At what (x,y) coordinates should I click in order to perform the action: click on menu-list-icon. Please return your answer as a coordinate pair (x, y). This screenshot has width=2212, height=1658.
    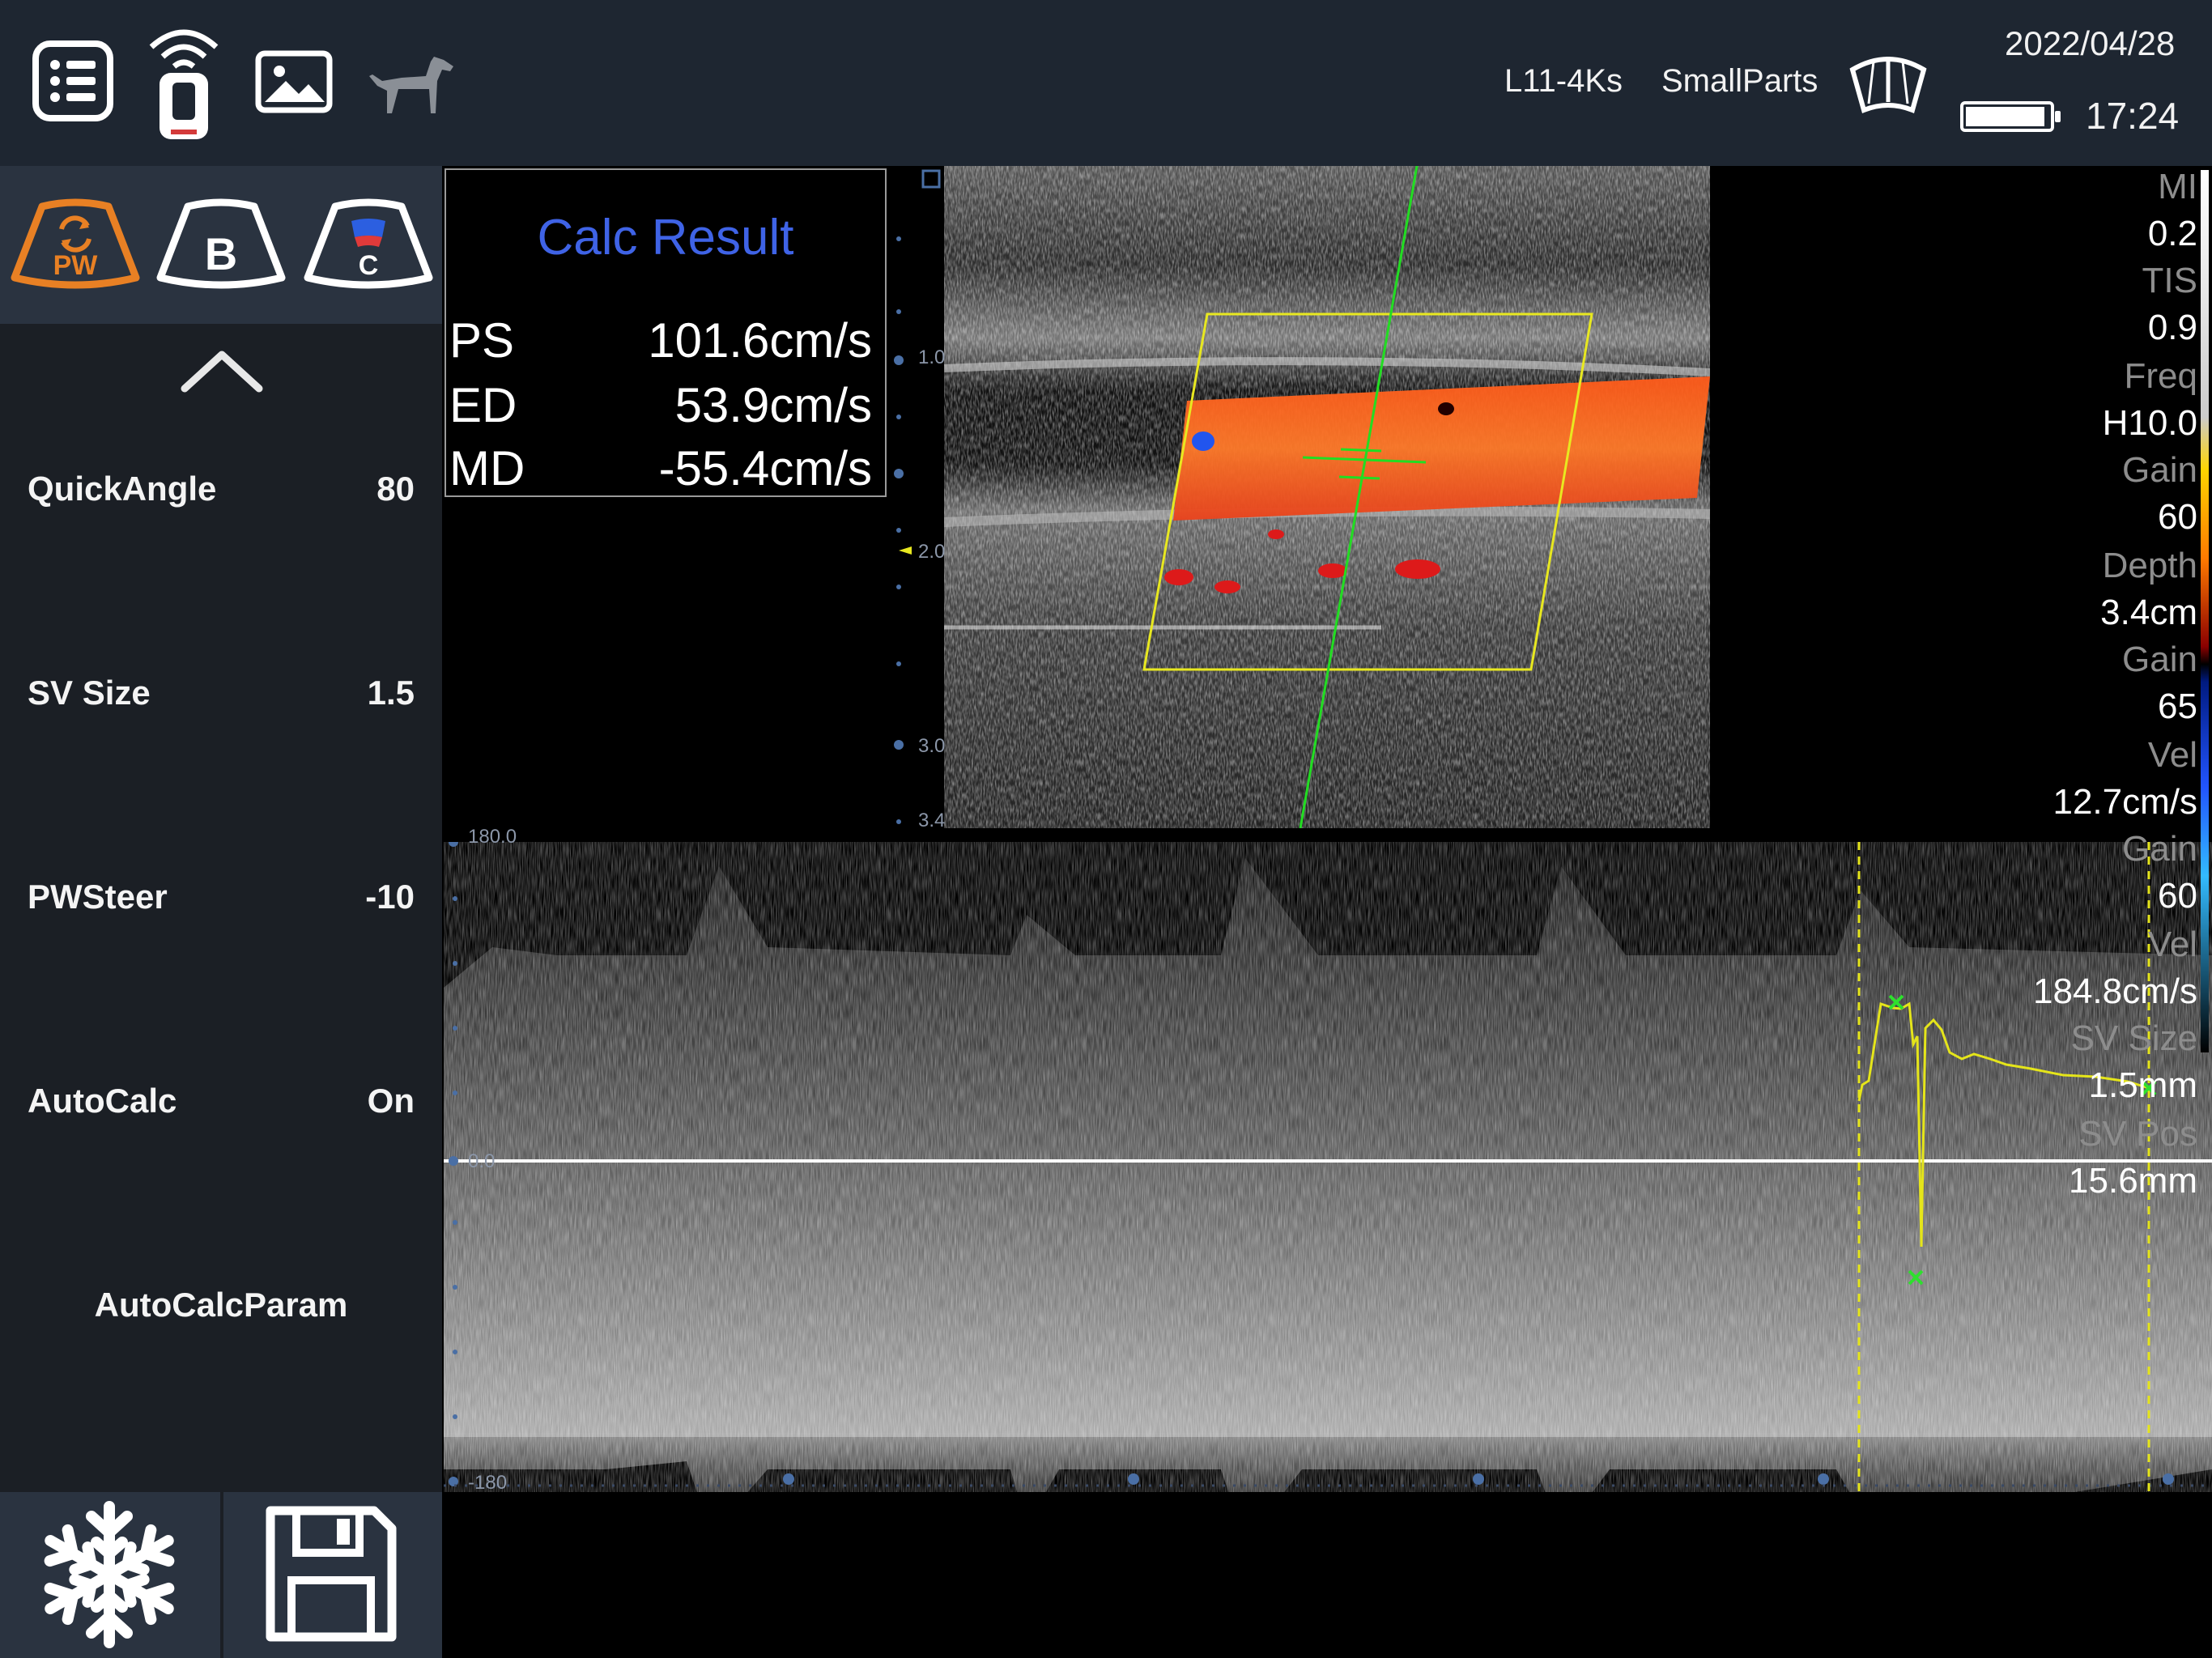
    Looking at the image, I should click on (73, 82).